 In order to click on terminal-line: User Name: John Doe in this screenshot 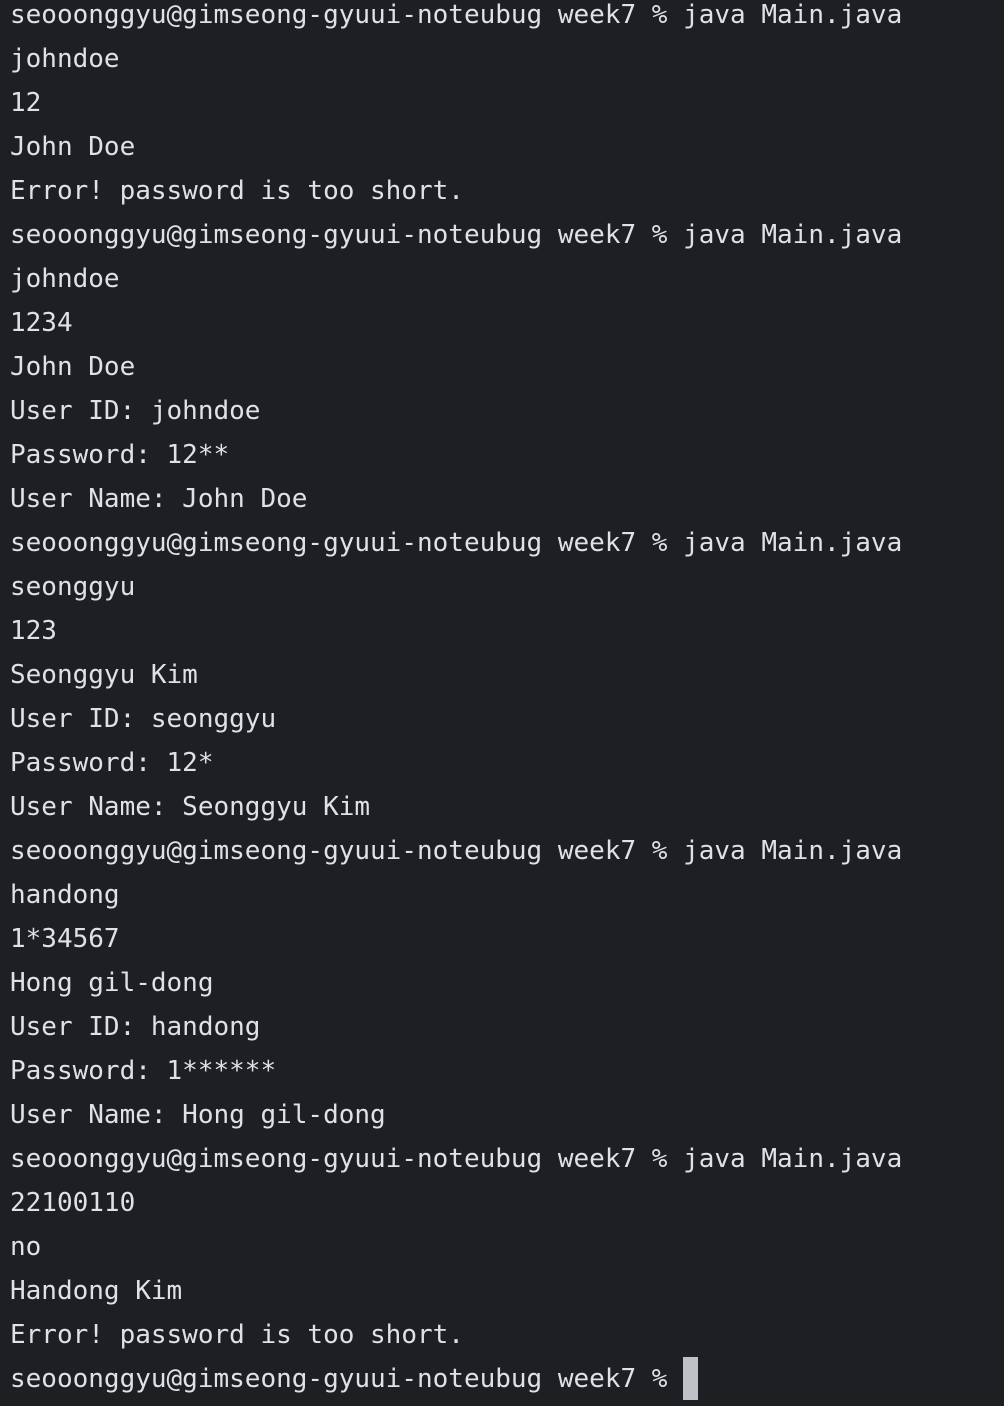, I will do `click(159, 499)`.